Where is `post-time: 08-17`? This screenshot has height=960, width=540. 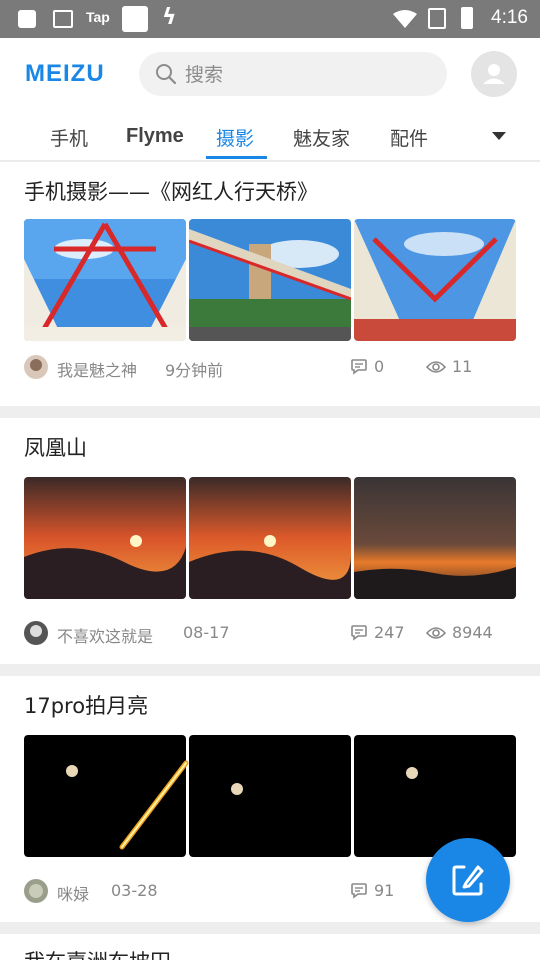 post-time: 08-17 is located at coordinates (206, 632).